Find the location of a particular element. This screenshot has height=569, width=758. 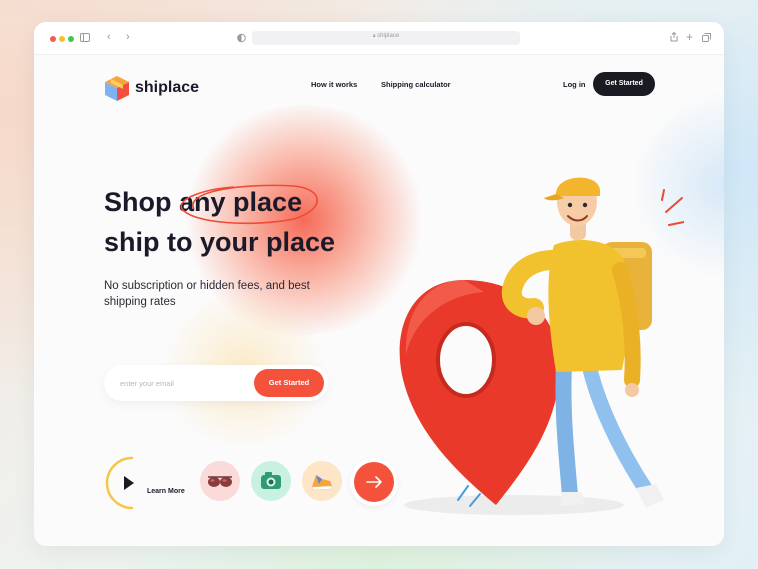

headline-shop: Shop is located at coordinates (138, 202).